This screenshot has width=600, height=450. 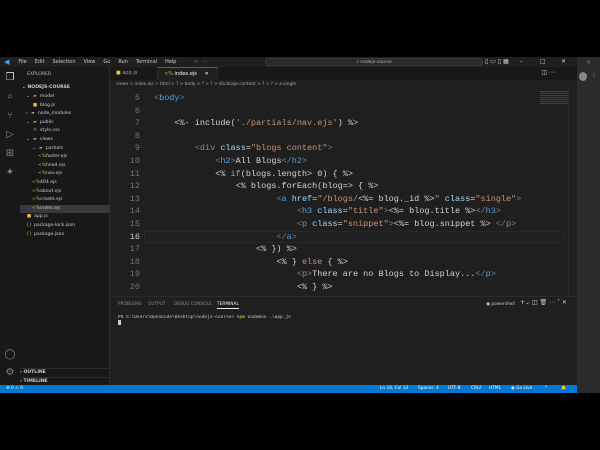 What do you see at coordinates (495, 389) in the screenshot?
I see `language-mode: HTML` at bounding box center [495, 389].